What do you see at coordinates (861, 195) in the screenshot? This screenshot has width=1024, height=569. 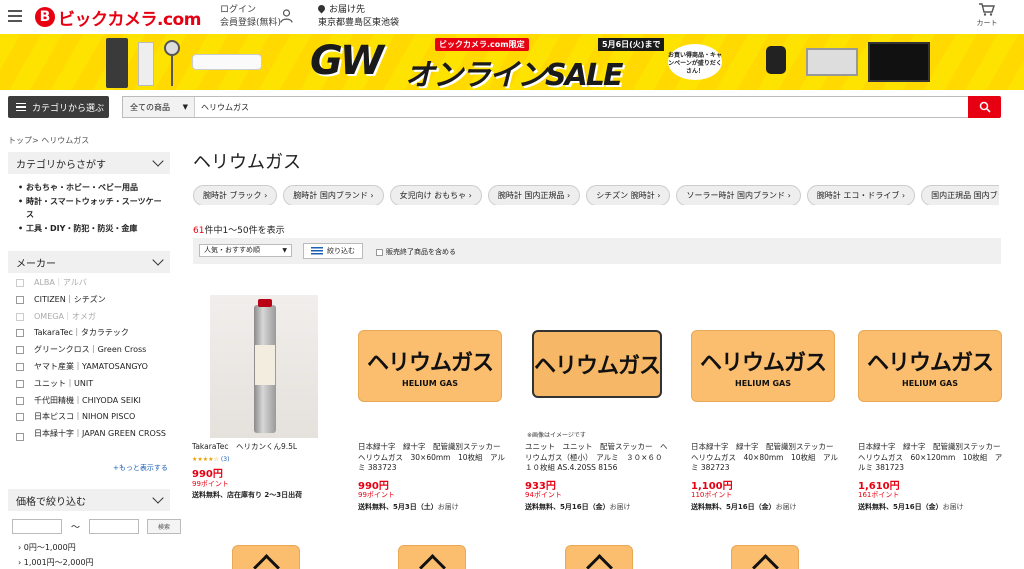 I see `keyword-chip: 腕時計 エコ・ドライブ ›` at bounding box center [861, 195].